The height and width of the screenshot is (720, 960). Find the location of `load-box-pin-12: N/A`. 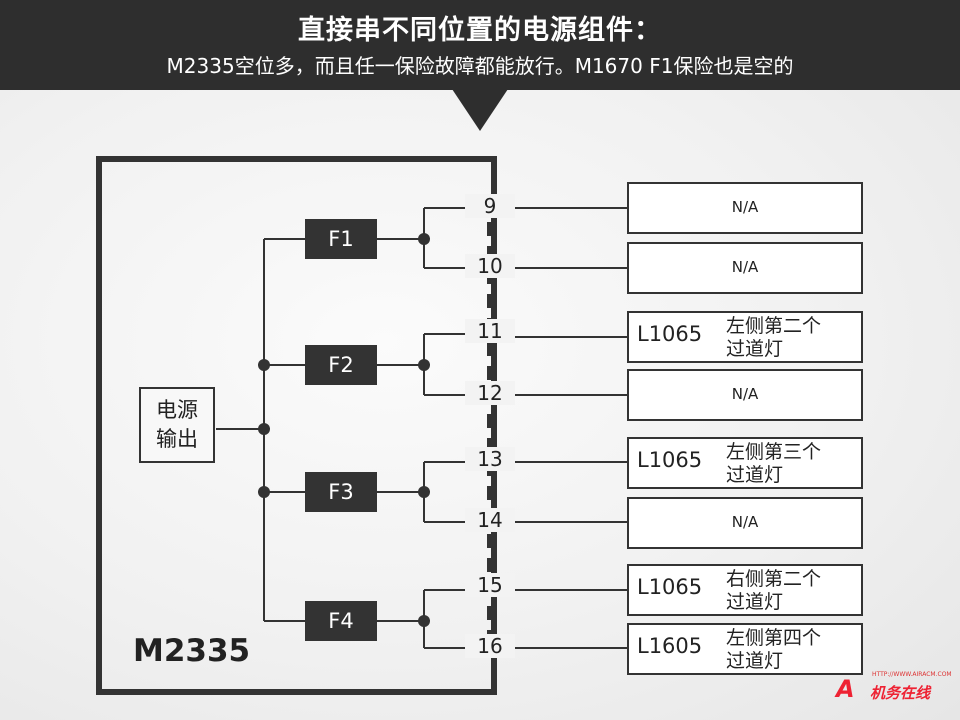

load-box-pin-12: N/A is located at coordinates (745, 395).